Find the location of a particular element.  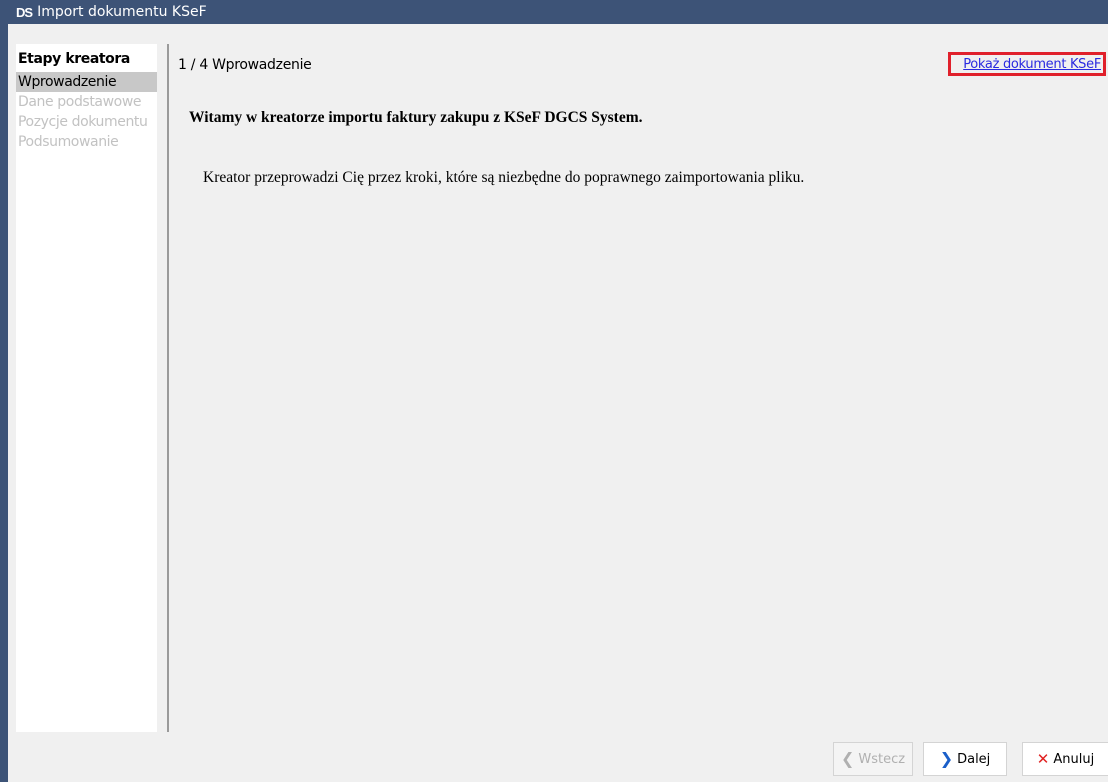

chevron-right-icon: ❯ is located at coordinates (946, 758).